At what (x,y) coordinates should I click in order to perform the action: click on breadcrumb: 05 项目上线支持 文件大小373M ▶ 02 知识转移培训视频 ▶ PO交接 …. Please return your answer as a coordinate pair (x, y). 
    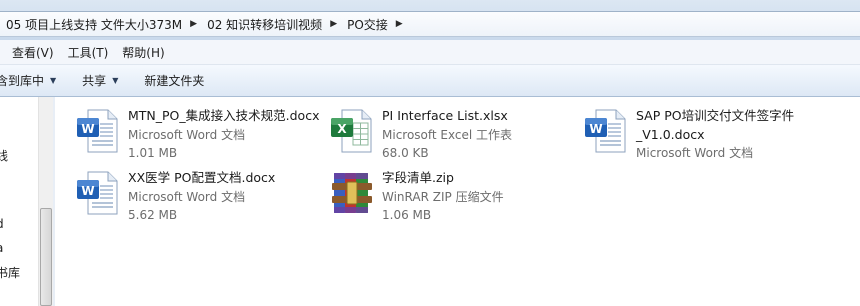
    Looking at the image, I should click on (430, 24).